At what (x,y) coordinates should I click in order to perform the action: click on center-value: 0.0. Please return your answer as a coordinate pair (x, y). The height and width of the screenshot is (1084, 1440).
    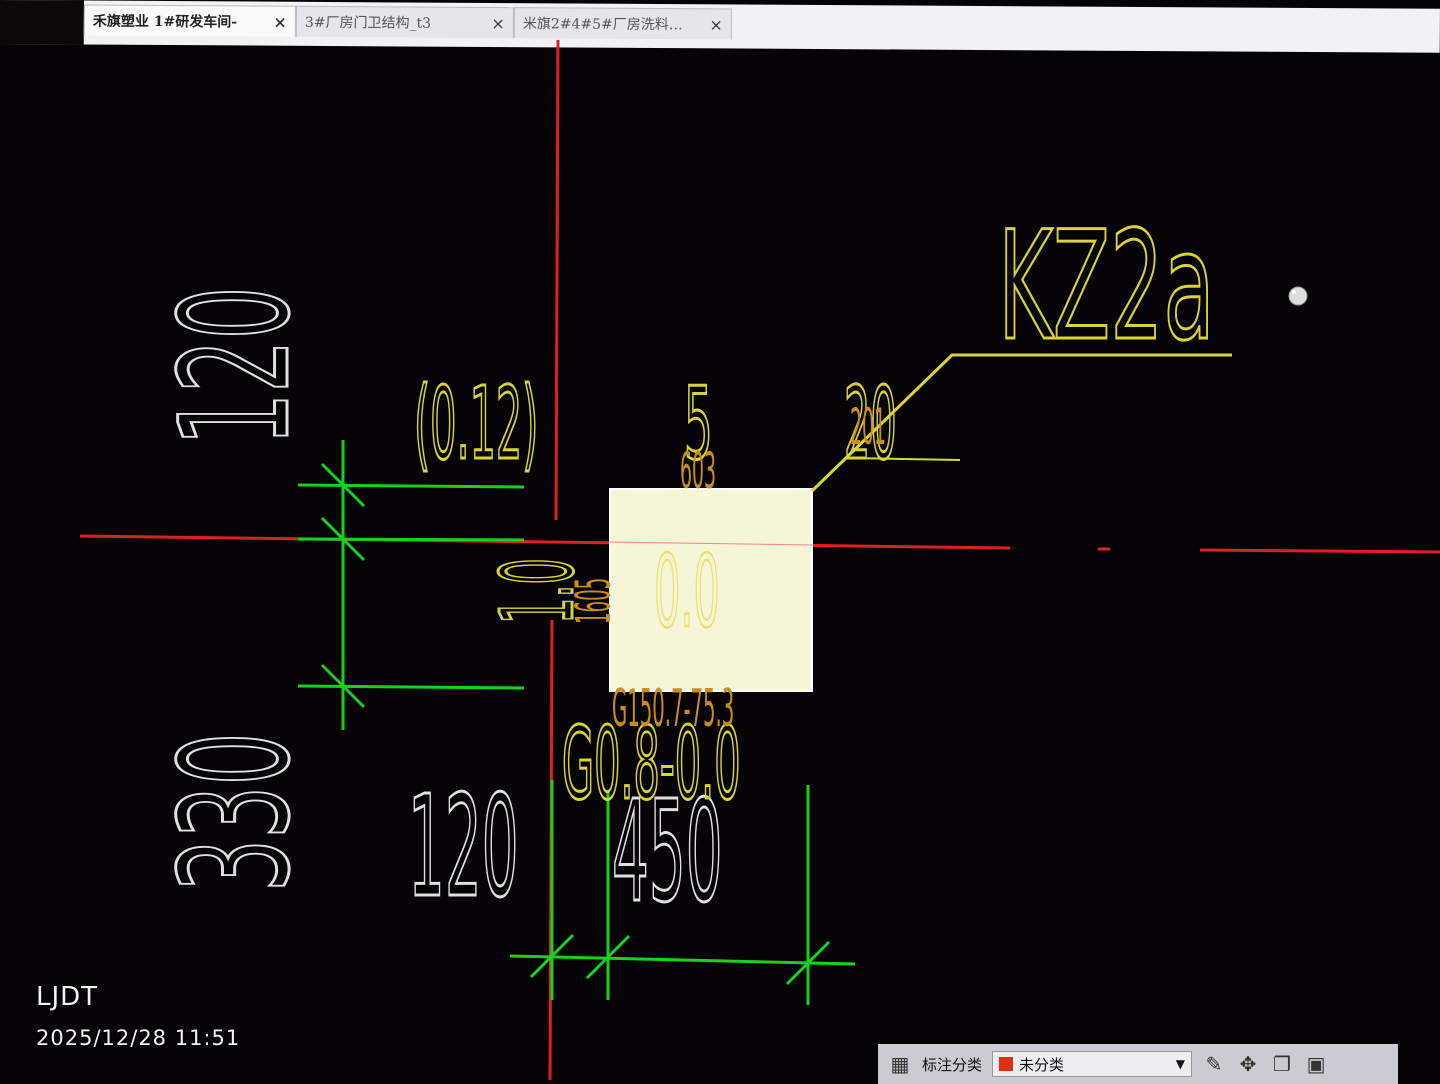
    Looking at the image, I should click on (687, 593).